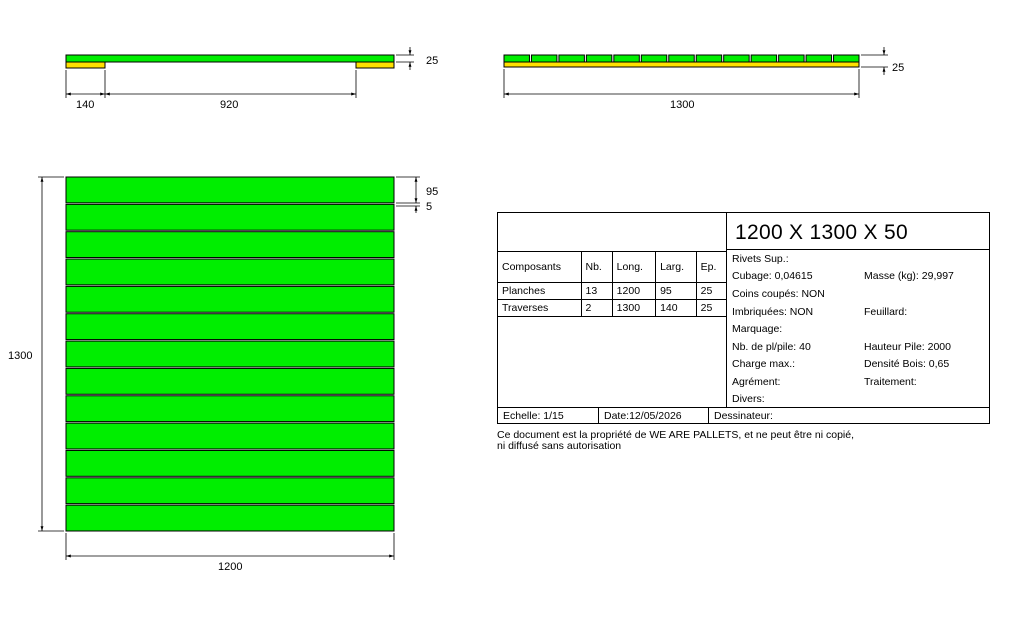 The image size is (1024, 638). Describe the element at coordinates (540, 308) in the screenshot. I see `cell-component: Traverses` at that location.